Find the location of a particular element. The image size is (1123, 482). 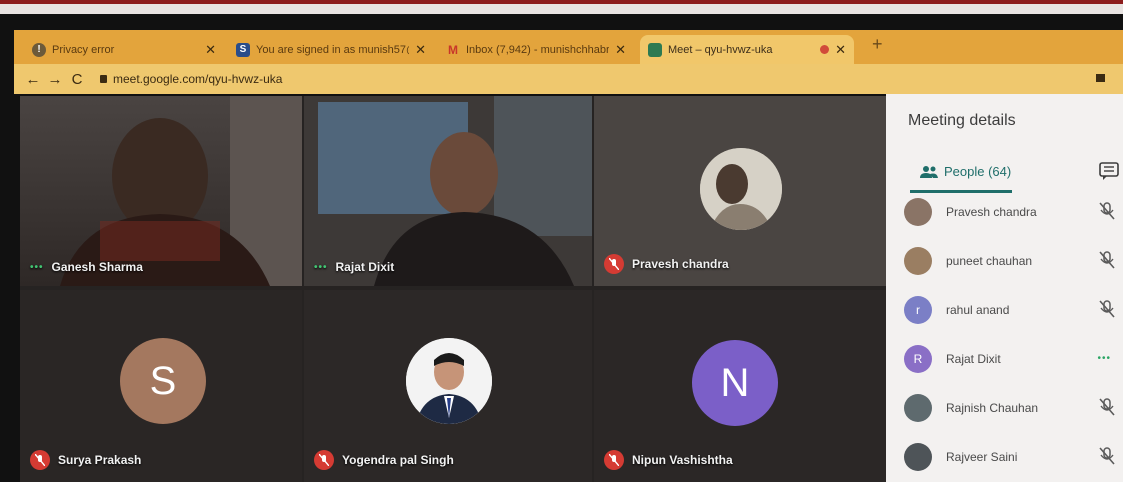

tab-title: Inbox (7,942) - munishchhabram is located at coordinates (538, 49).